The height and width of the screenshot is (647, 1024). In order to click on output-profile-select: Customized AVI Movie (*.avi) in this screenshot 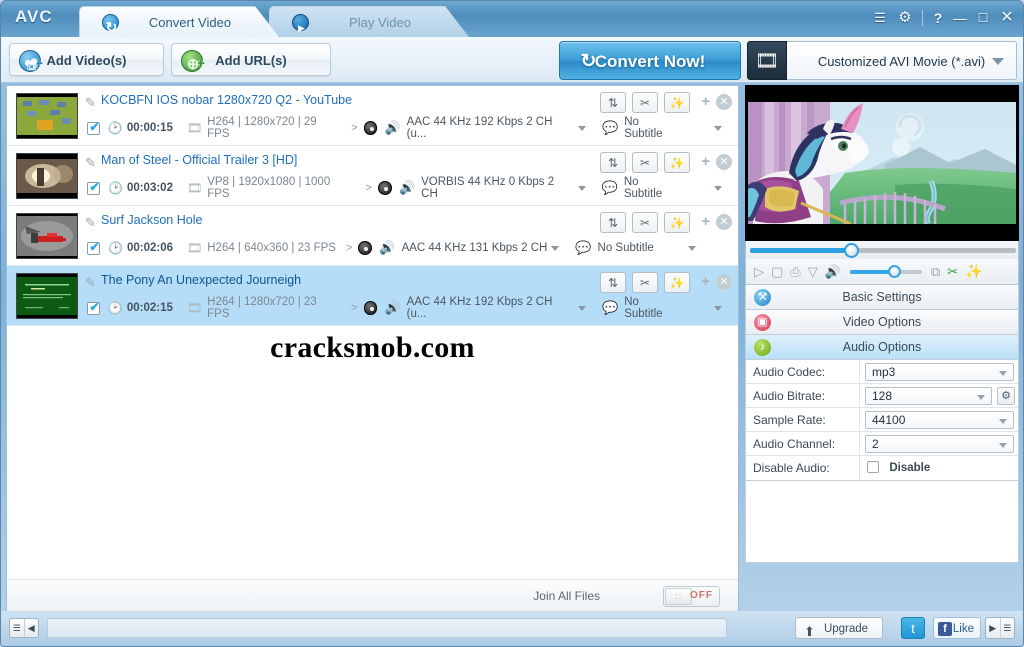, I will do `click(902, 60)`.